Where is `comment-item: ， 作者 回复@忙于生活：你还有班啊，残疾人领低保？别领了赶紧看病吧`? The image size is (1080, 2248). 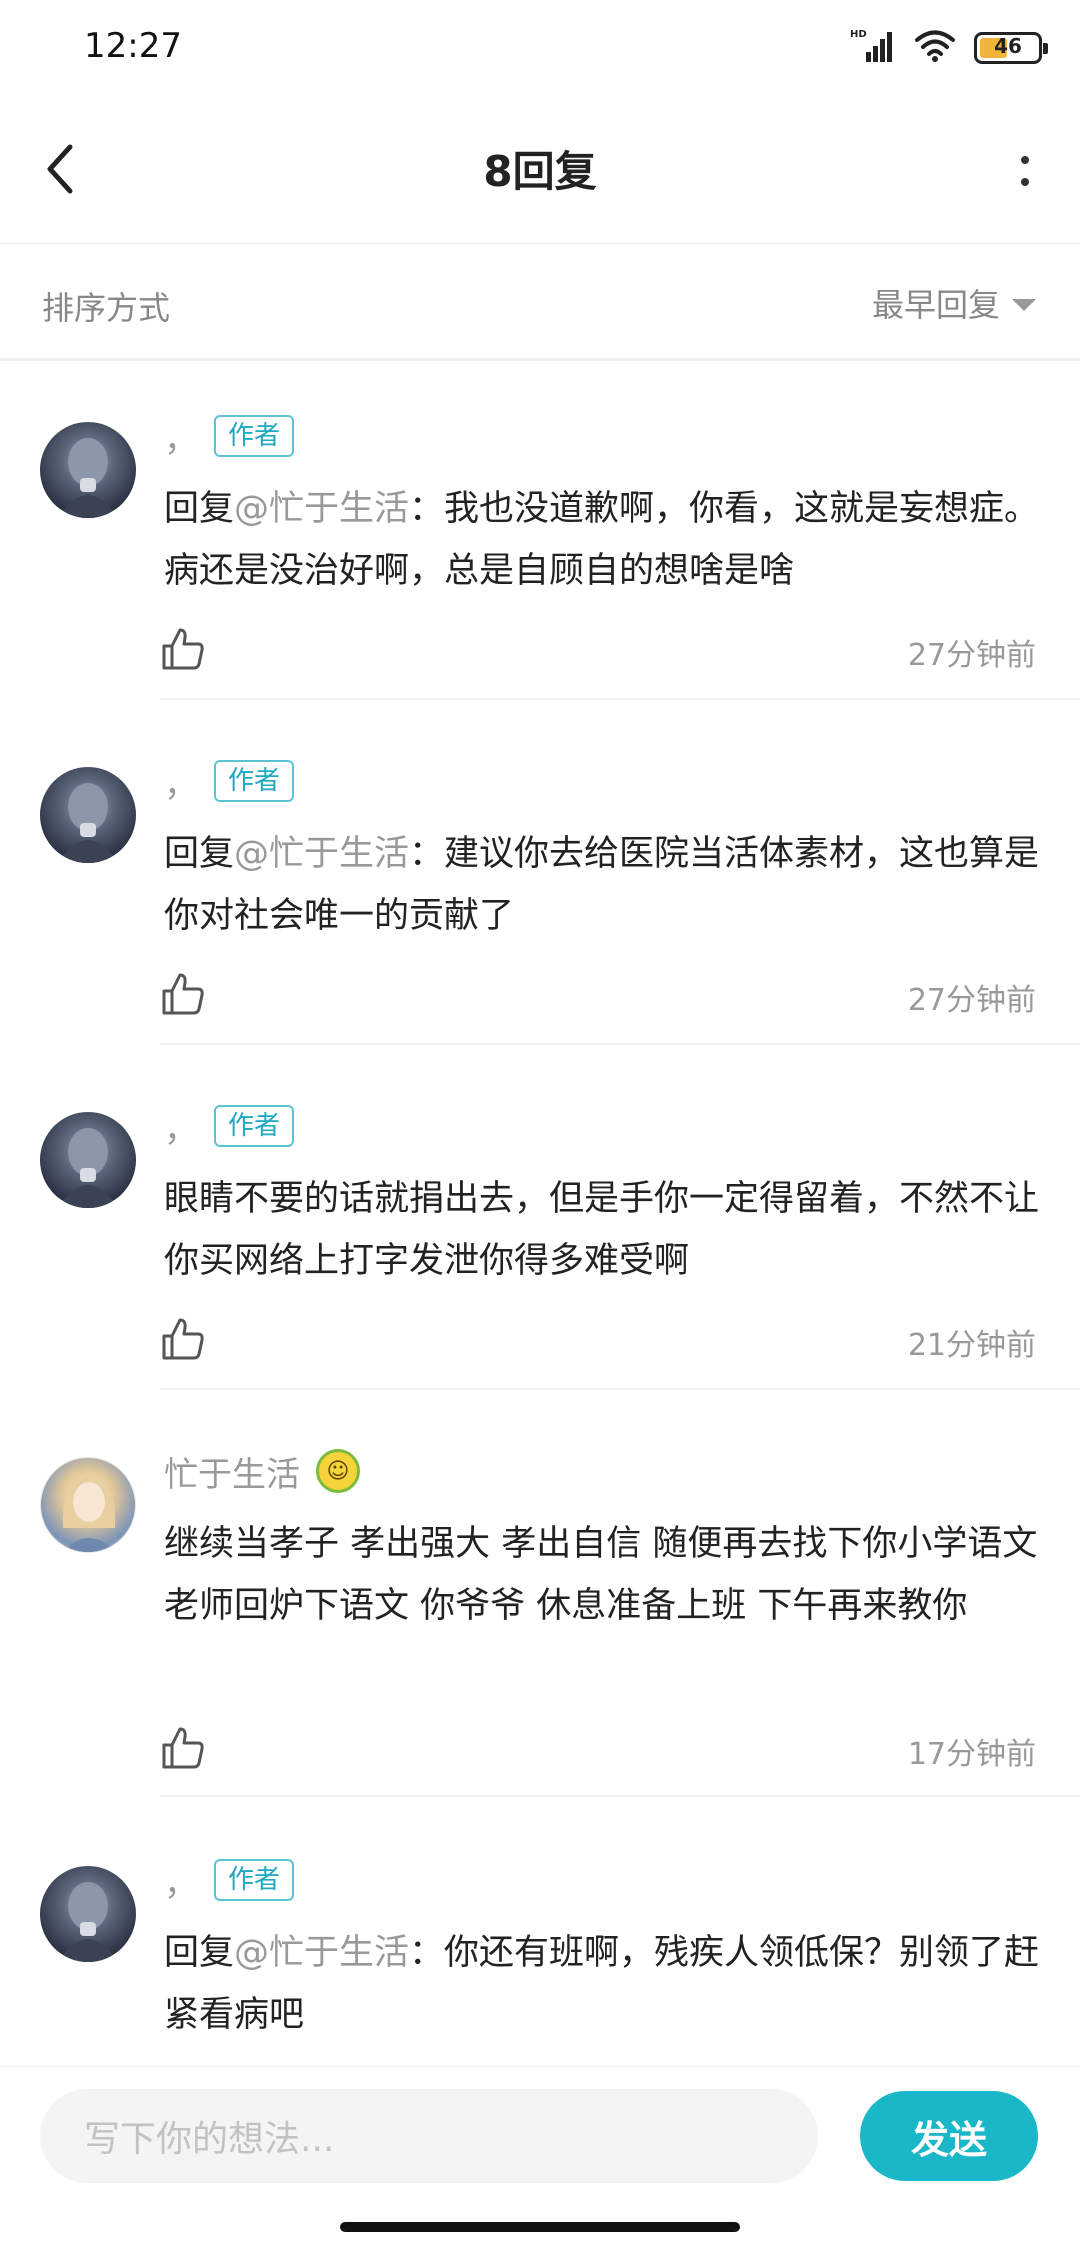 comment-item: ， 作者 回复@忙于生活：你还有班啊，残疾人领低保？别领了赶紧看病吧 is located at coordinates (540, 1959).